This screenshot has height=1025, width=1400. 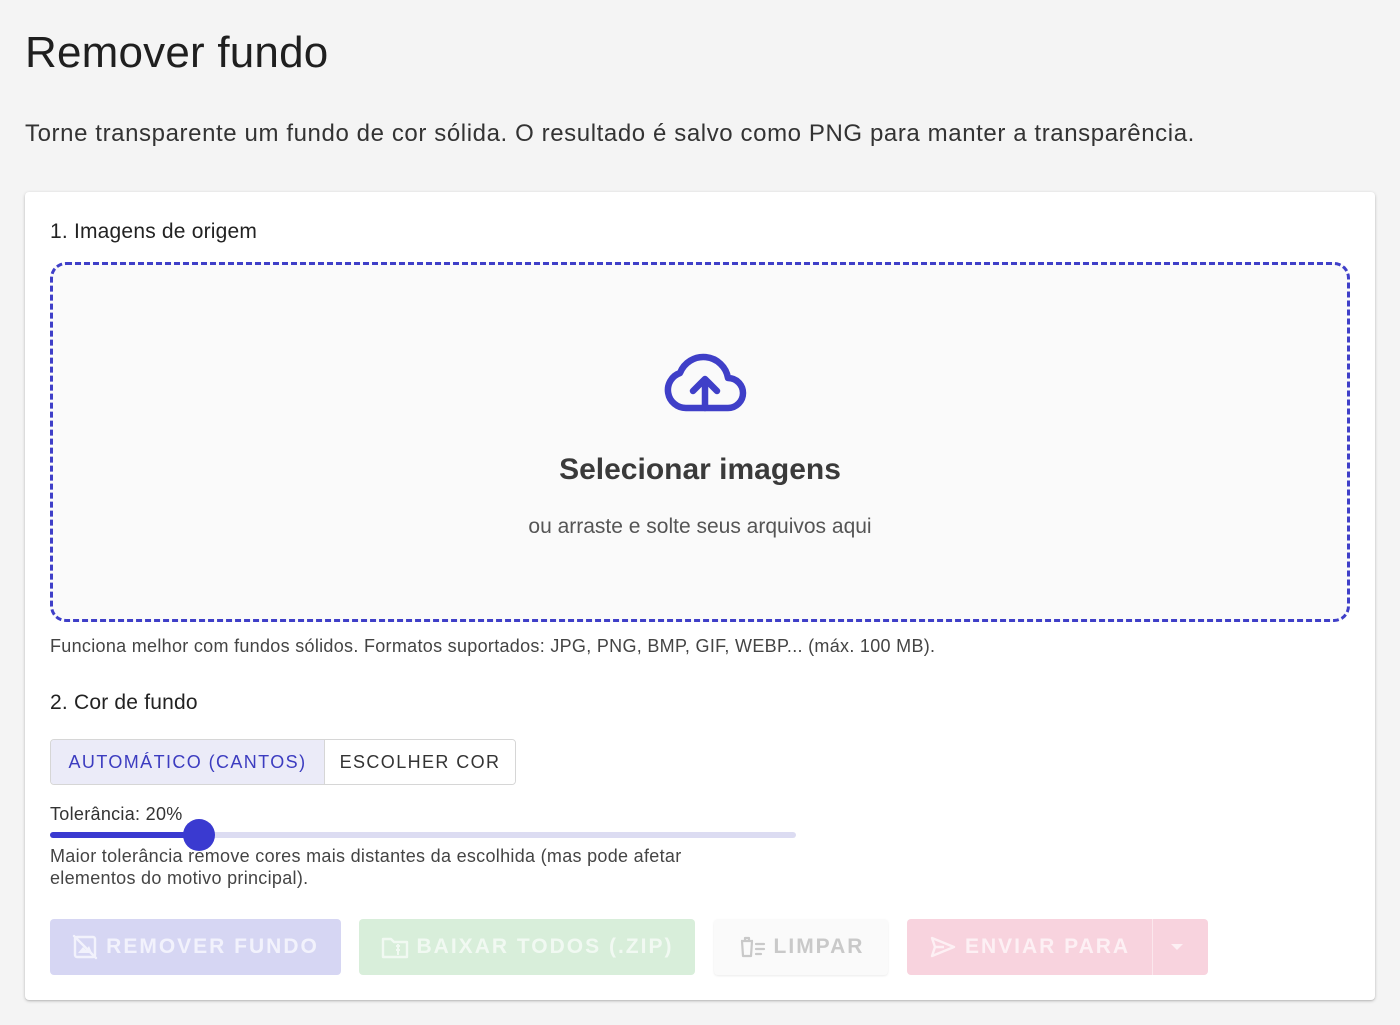 I want to click on remove-background-button: REMOVER FUNDO, so click(x=195, y=947).